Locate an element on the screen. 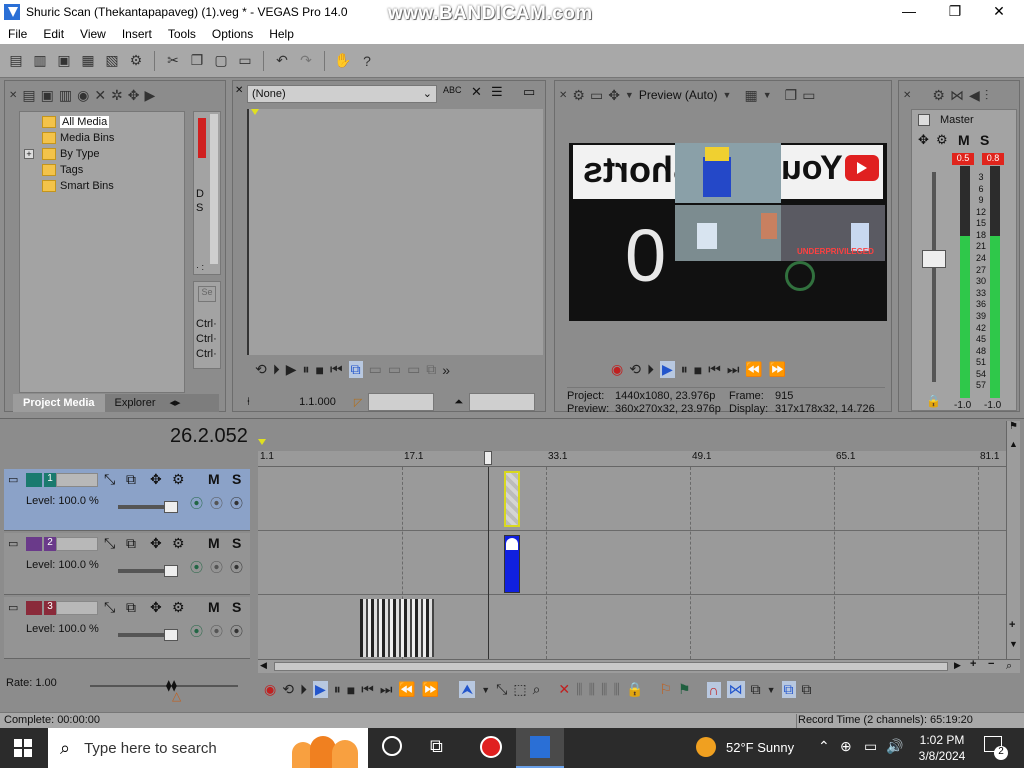  volume-icon: 🔊 is located at coordinates (894, 746).